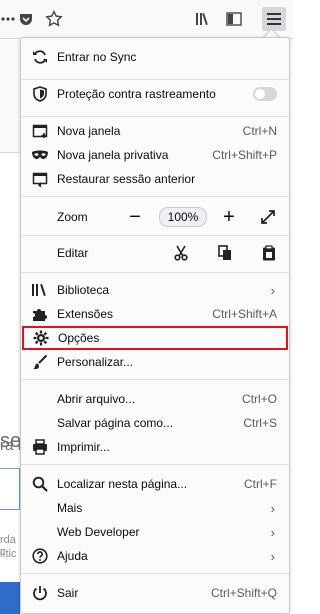  I want to click on options-label: Opções, so click(79, 338).